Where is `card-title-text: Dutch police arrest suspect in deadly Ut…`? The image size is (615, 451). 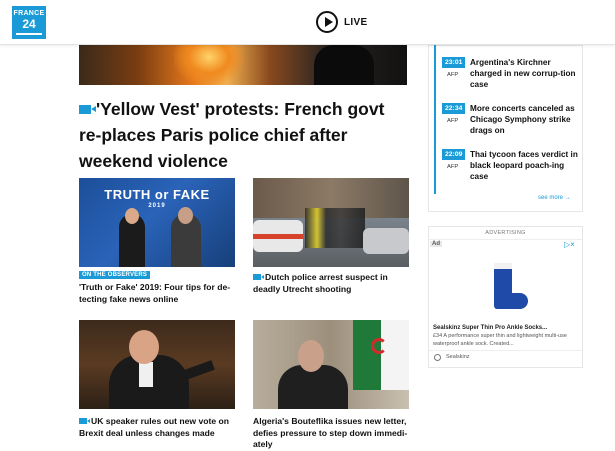 card-title-text: Dutch police arrest suspect in deadly Ut… is located at coordinates (320, 283).